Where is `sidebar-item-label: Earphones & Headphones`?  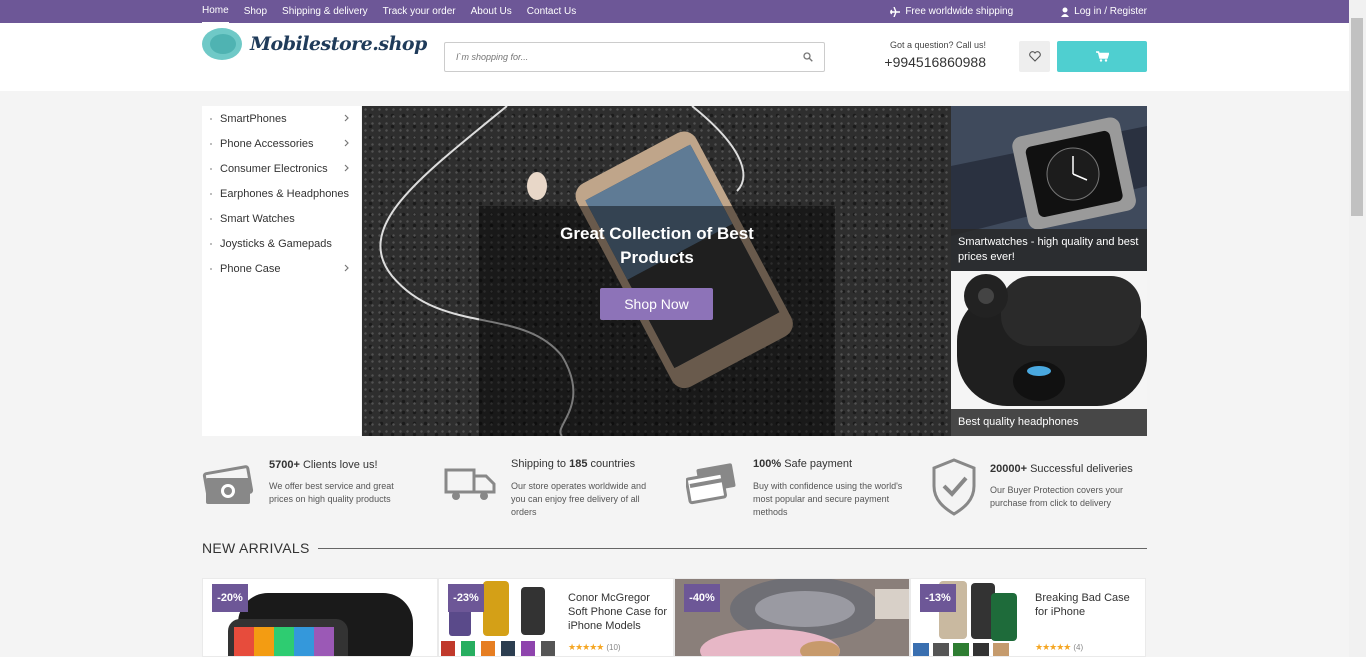
sidebar-item-label: Earphones & Headphones is located at coordinates (285, 193).